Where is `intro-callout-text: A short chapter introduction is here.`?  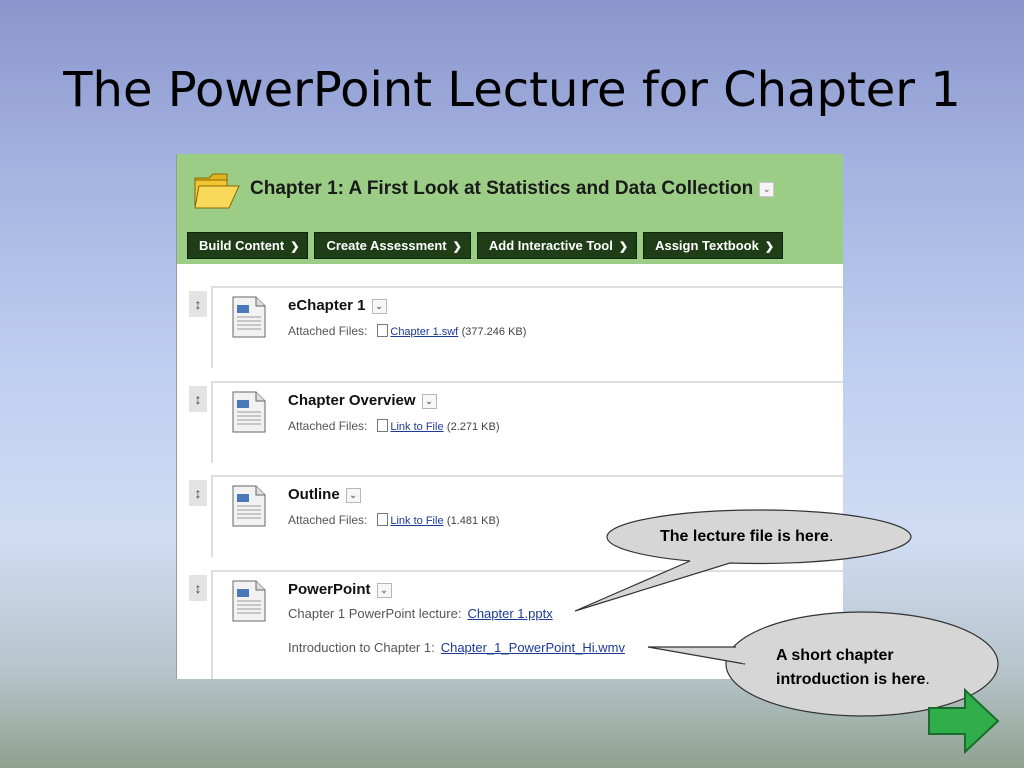 intro-callout-text: A short chapter introduction is here. is located at coordinates (853, 668).